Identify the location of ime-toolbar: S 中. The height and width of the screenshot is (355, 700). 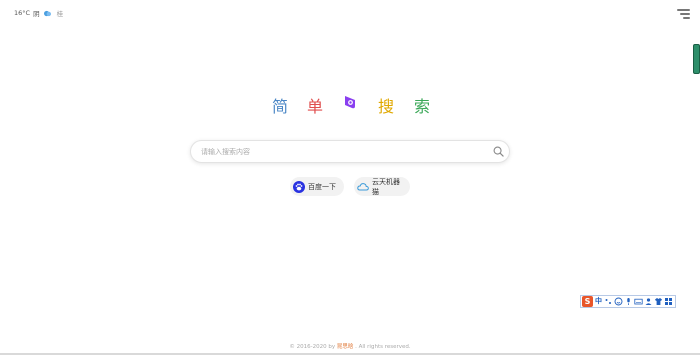
(628, 301).